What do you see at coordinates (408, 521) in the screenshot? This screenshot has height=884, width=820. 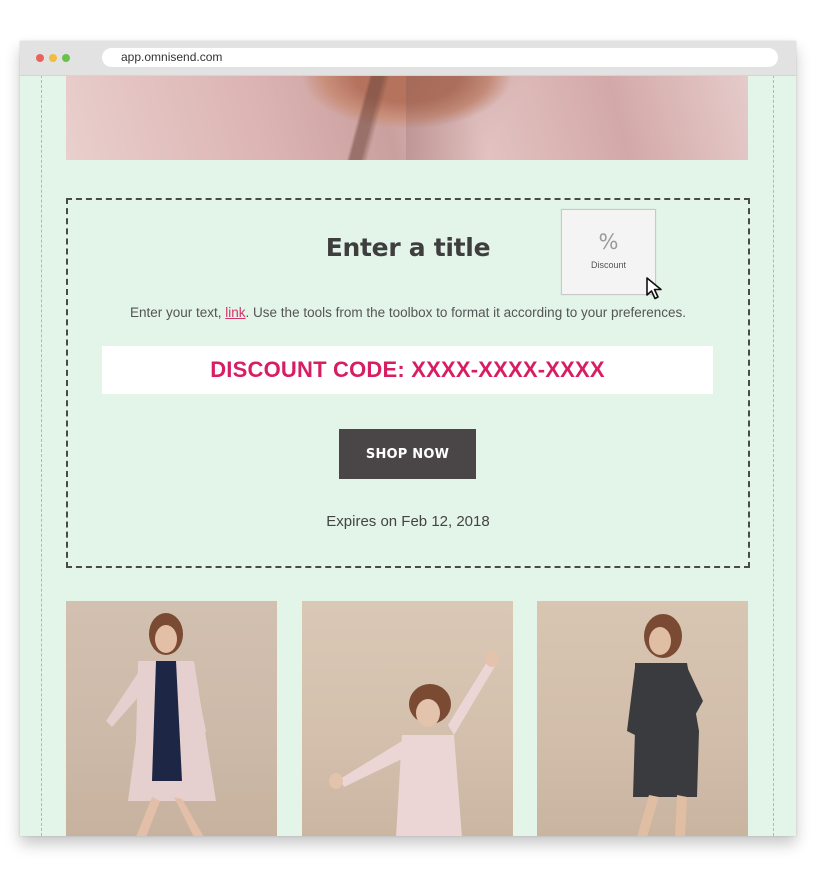 I see `expiry-text: Expires on Feb 12, 2018` at bounding box center [408, 521].